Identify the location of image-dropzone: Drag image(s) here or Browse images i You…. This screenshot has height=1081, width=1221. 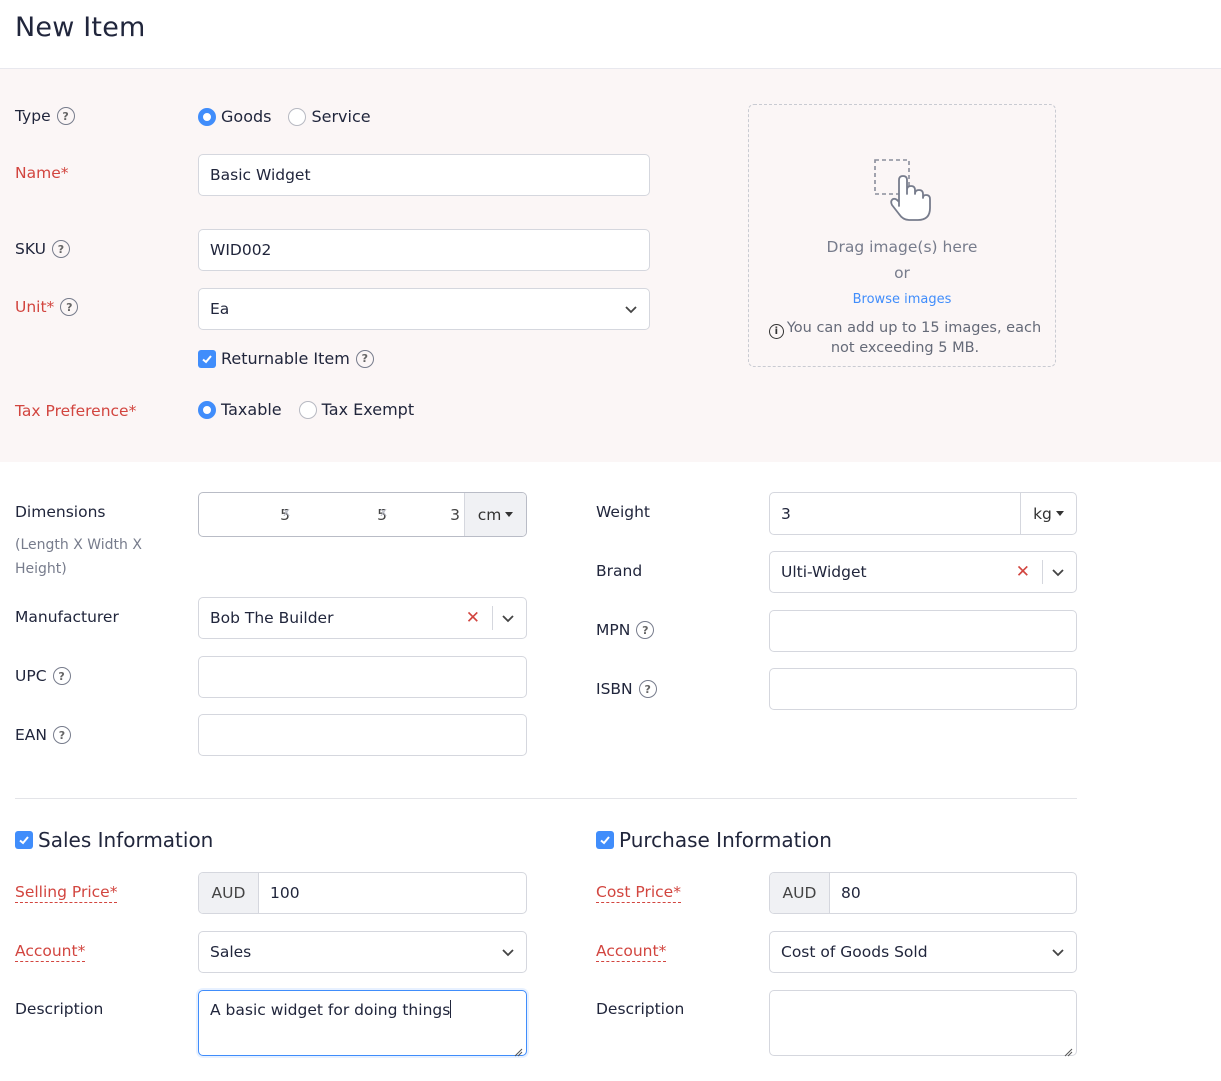
(902, 235).